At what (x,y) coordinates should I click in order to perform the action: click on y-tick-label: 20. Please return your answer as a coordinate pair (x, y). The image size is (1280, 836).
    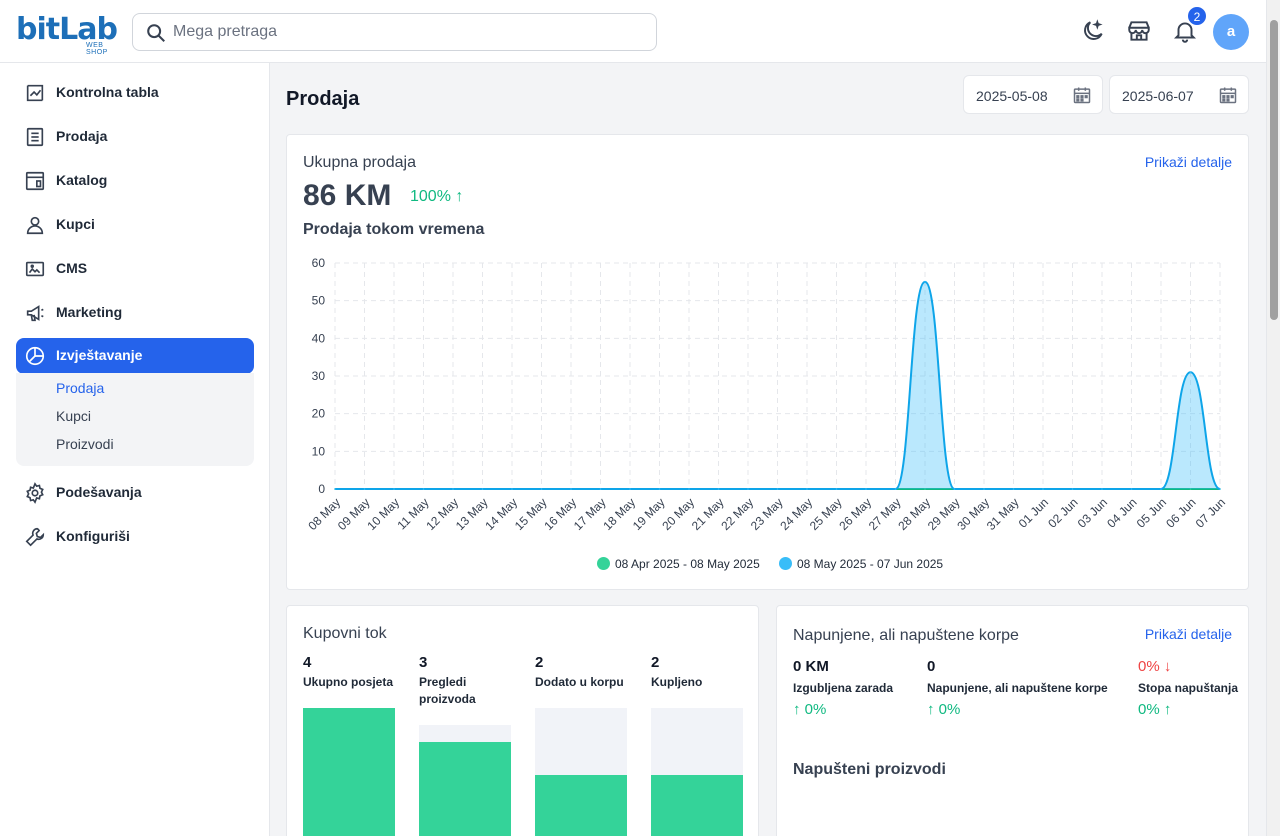
    Looking at the image, I should click on (319, 414).